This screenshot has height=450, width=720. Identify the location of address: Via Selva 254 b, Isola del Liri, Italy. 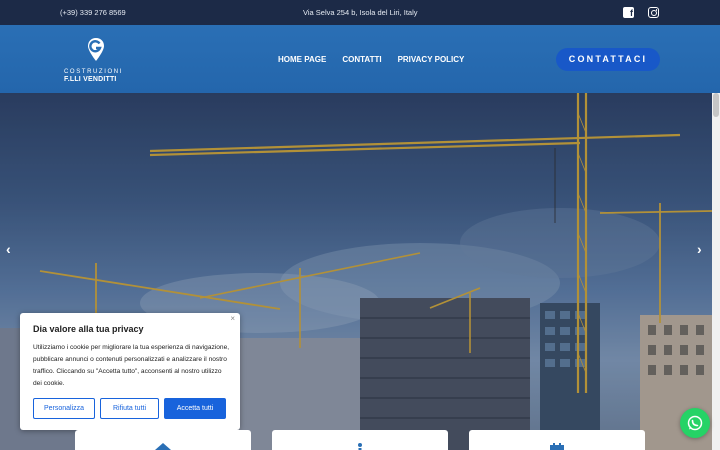
(360, 12).